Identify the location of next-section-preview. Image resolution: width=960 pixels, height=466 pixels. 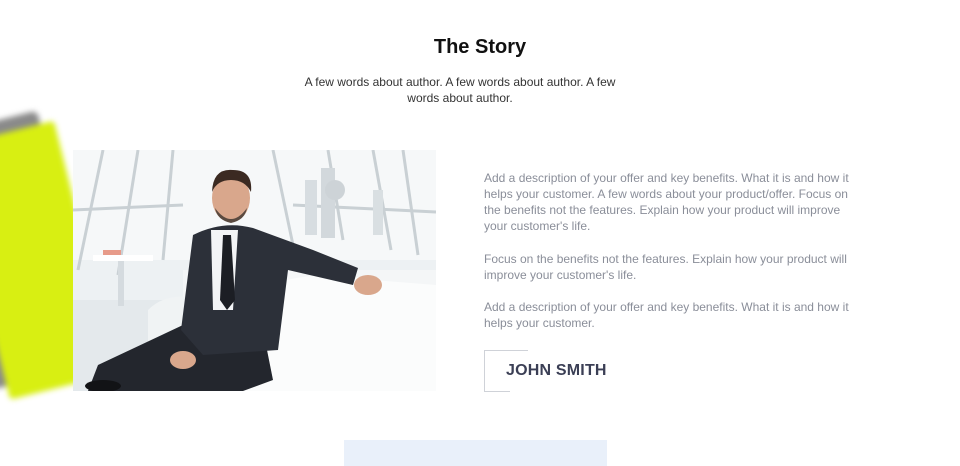
(475, 453).